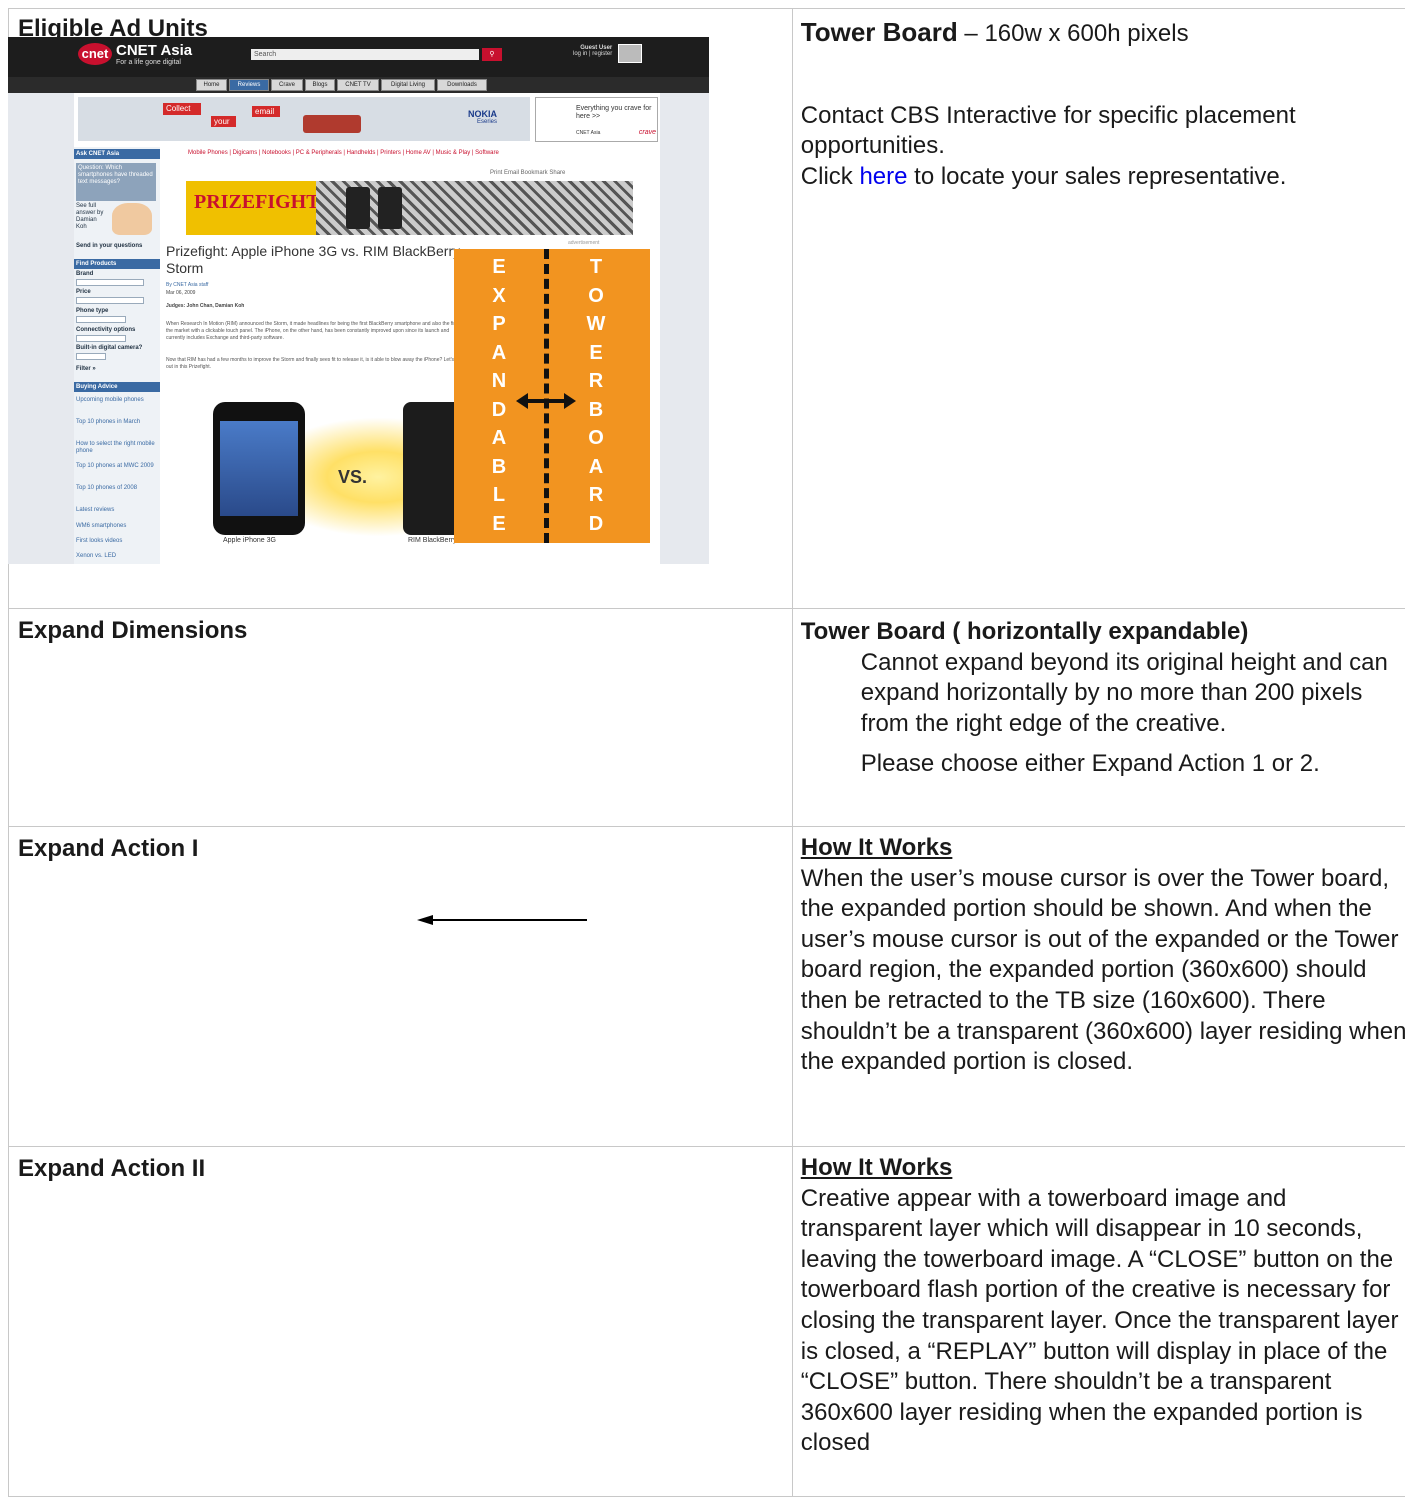  What do you see at coordinates (259, 468) in the screenshot?
I see `iphone-screen` at bounding box center [259, 468].